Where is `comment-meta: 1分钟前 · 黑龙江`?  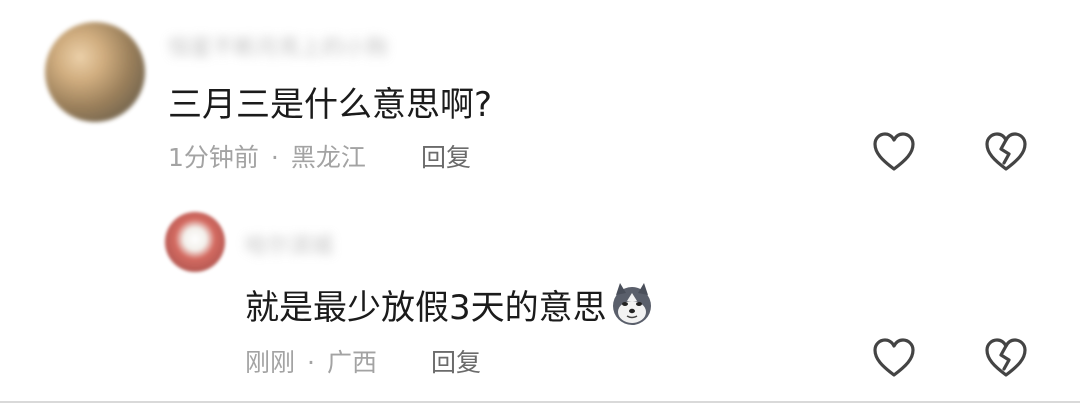
comment-meta: 1分钟前 · 黑龙江 is located at coordinates (267, 156).